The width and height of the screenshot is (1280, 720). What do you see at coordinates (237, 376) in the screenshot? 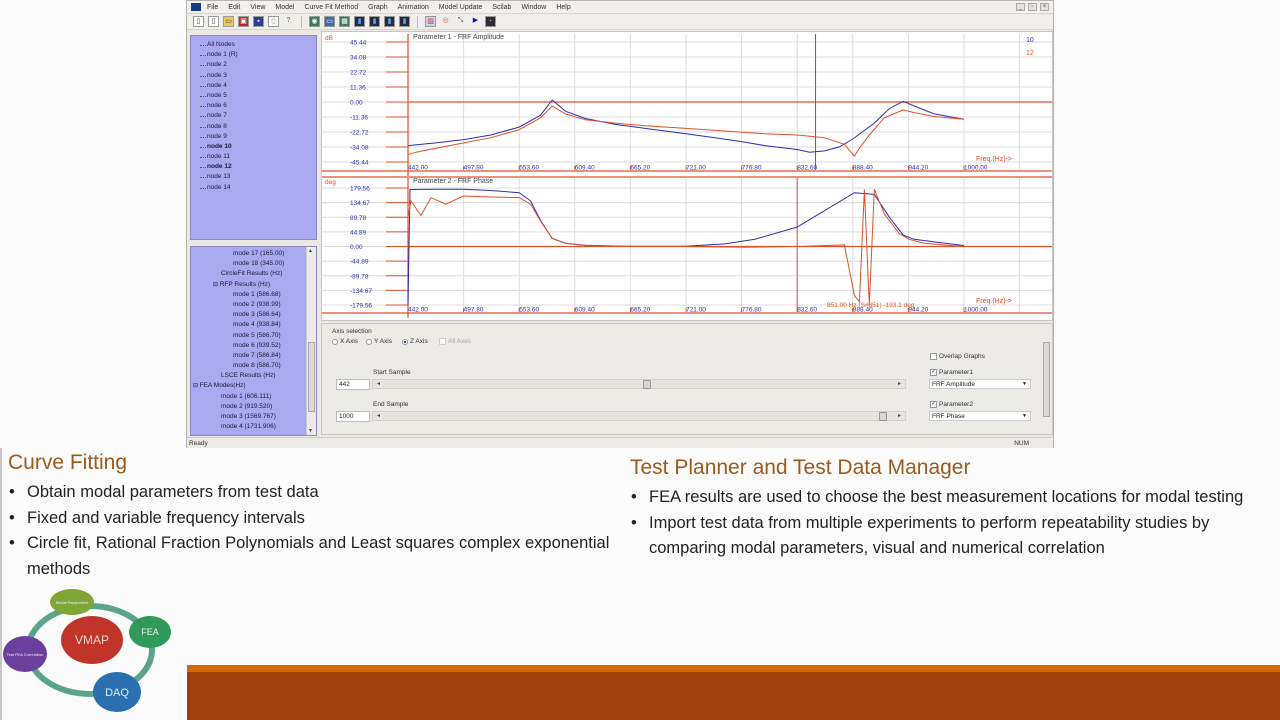
I see `results-tree-item: LSCE Results (Hz)` at bounding box center [237, 376].